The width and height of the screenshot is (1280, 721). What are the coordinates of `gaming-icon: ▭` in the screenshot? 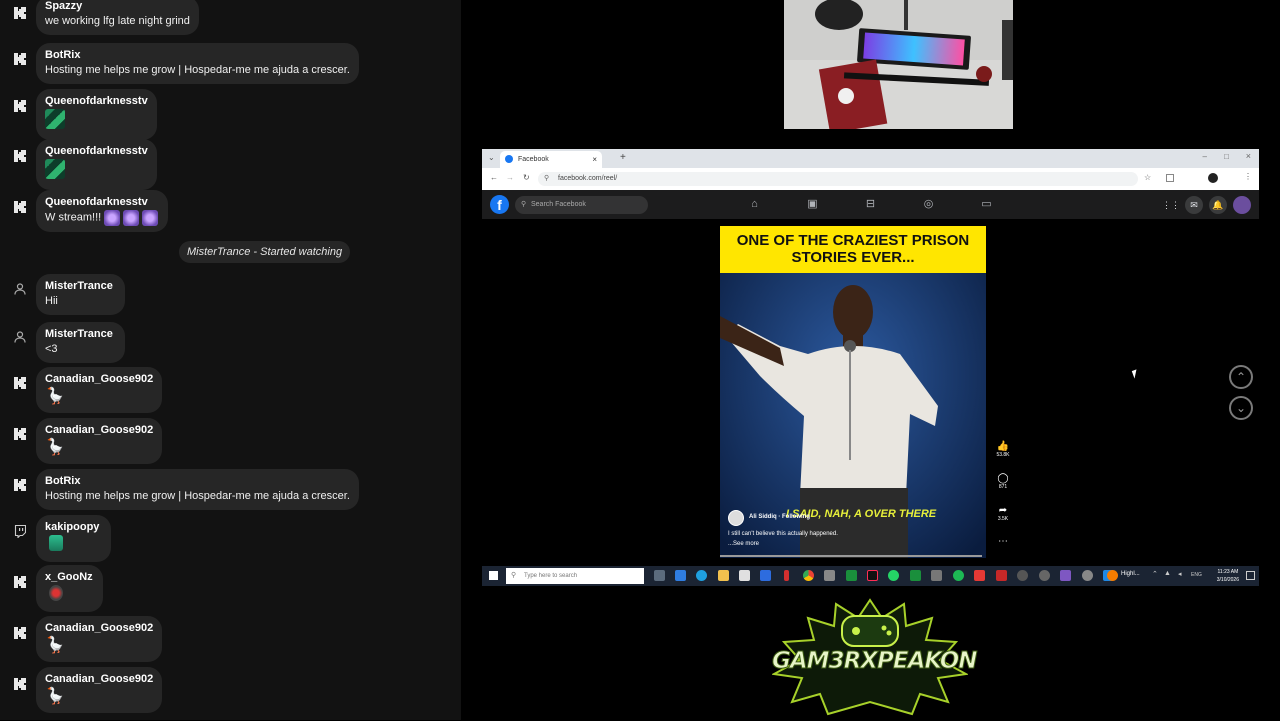 It's located at (986, 204).